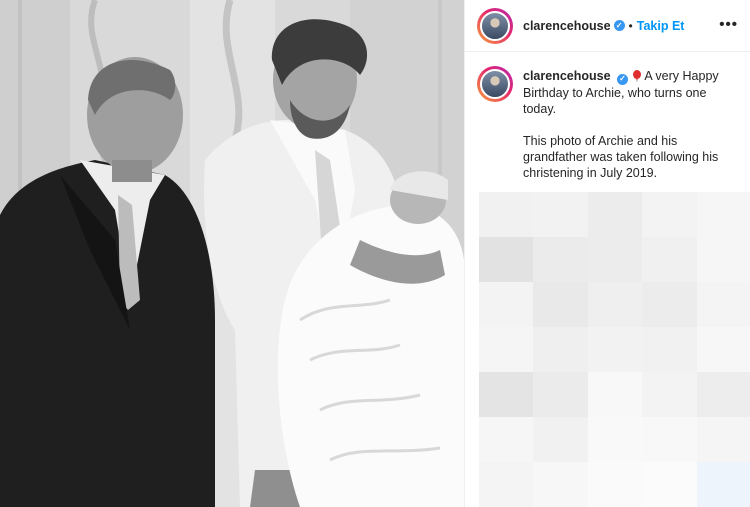  What do you see at coordinates (619, 25) in the screenshot?
I see `verified-icon: ✓` at bounding box center [619, 25].